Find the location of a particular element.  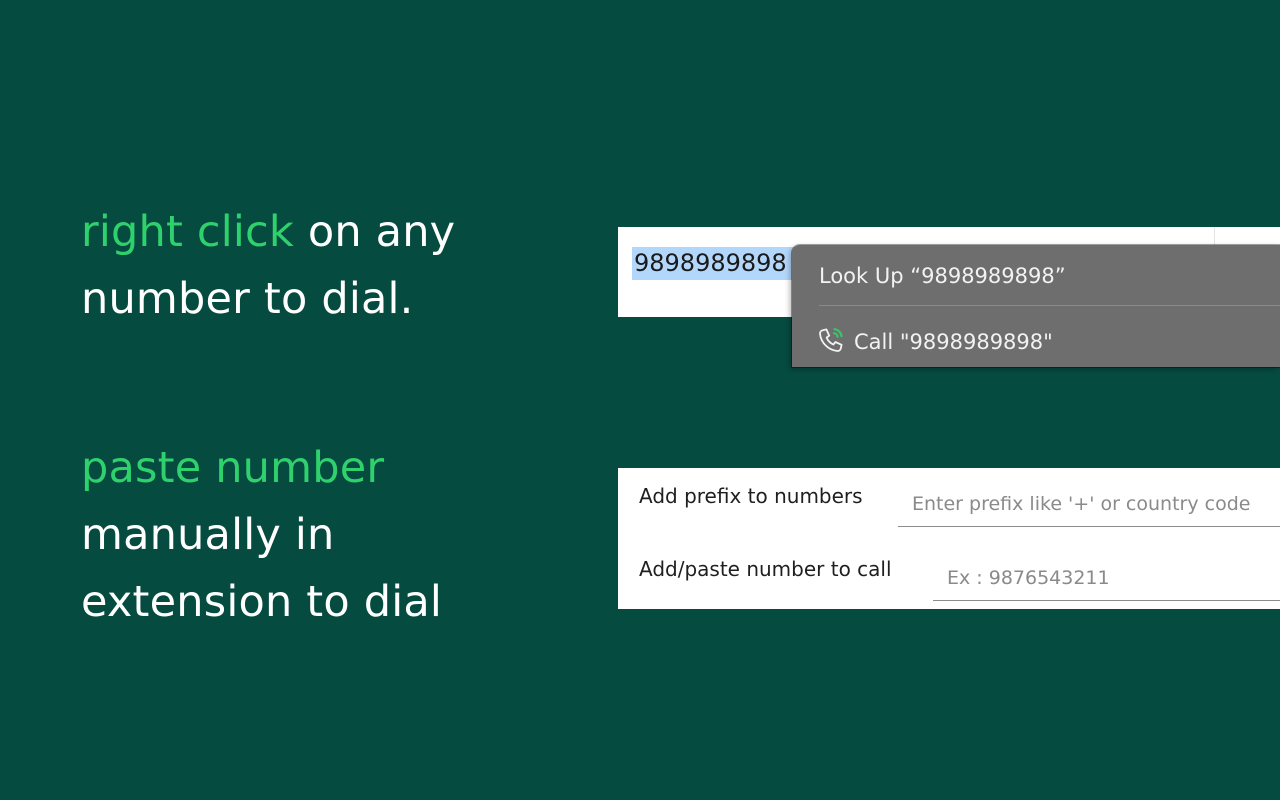

headline-accent-paste-number: paste number is located at coordinates (233, 468).